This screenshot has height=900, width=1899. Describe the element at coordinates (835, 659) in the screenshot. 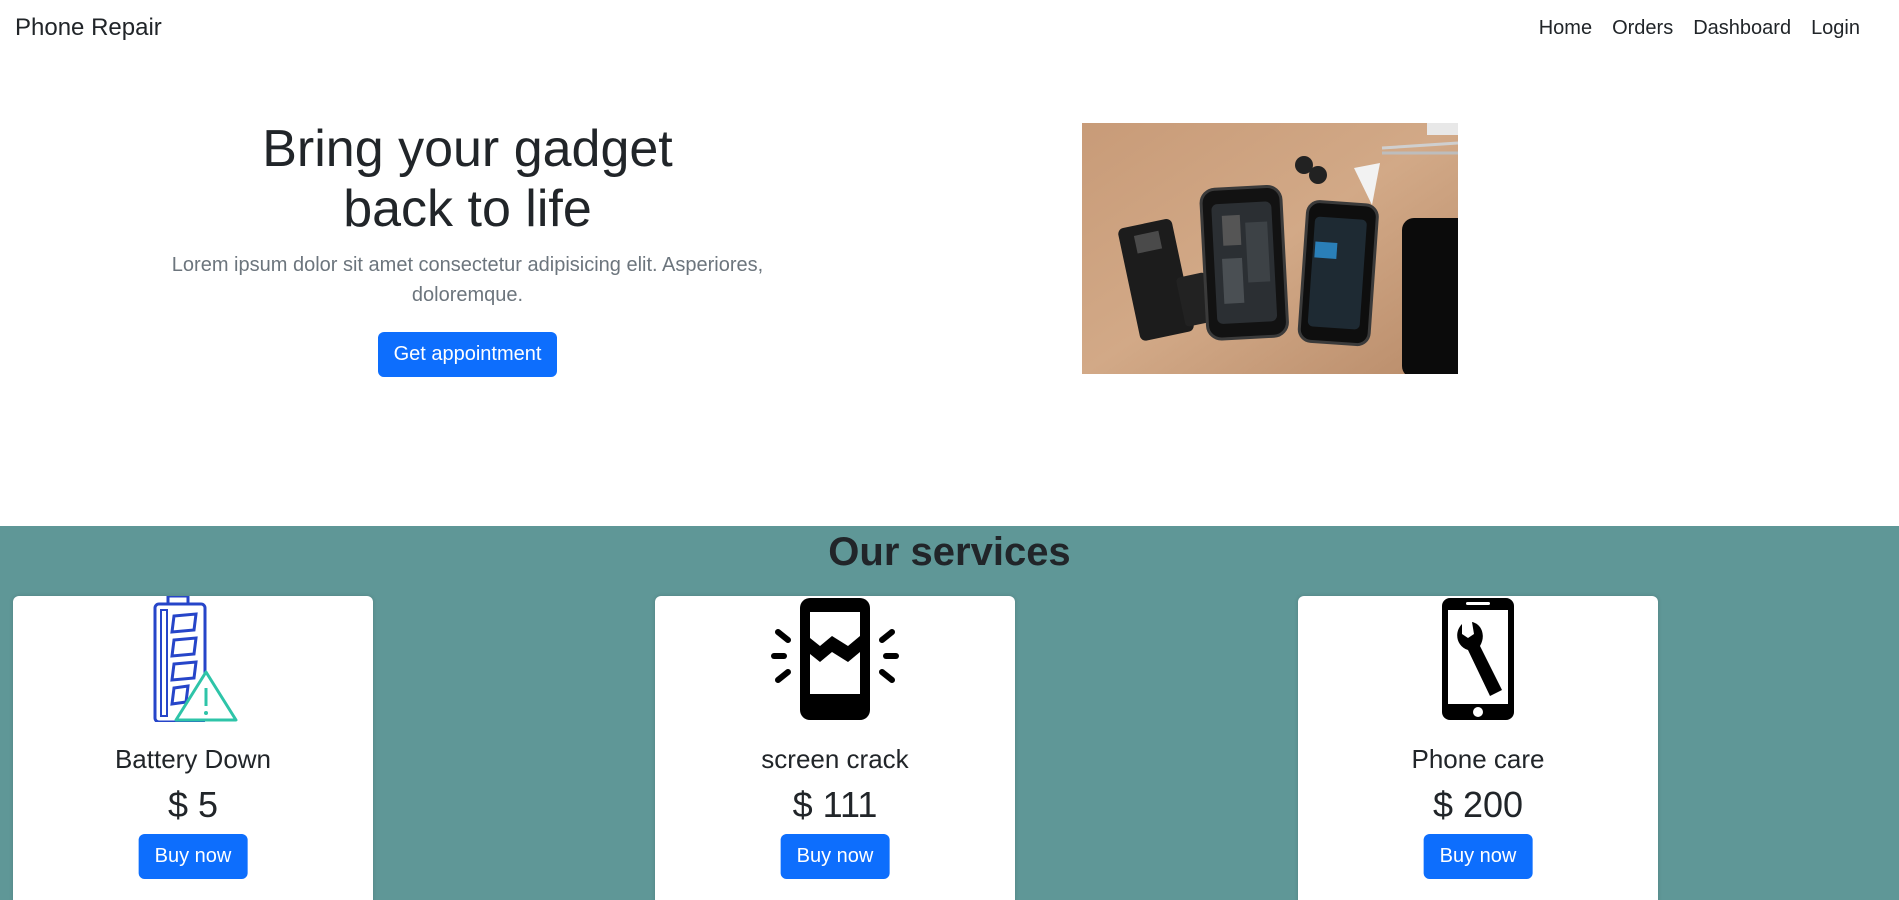

I see `cracked-phone-icon` at that location.